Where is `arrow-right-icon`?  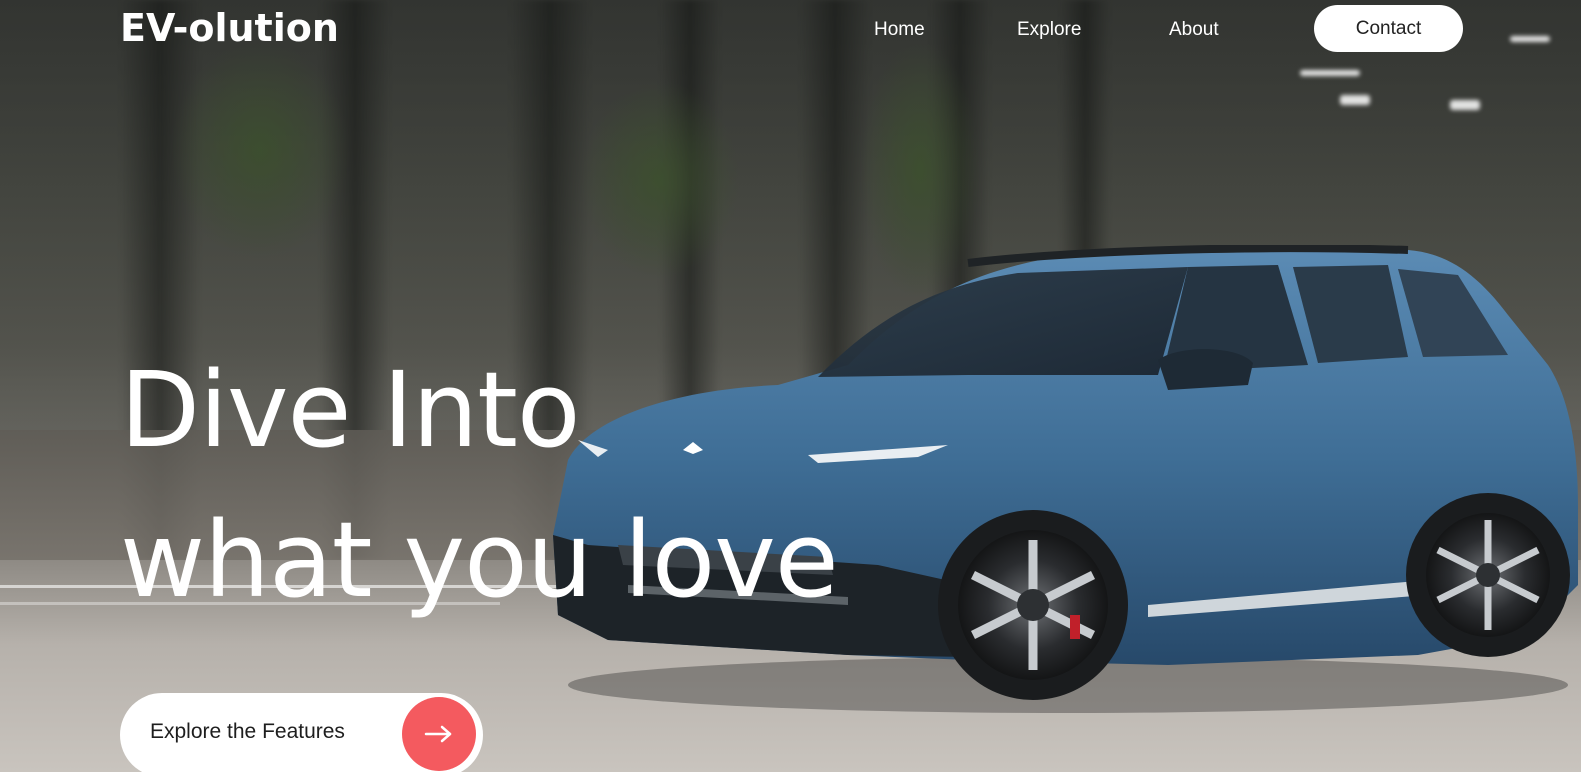
arrow-right-icon is located at coordinates (439, 734).